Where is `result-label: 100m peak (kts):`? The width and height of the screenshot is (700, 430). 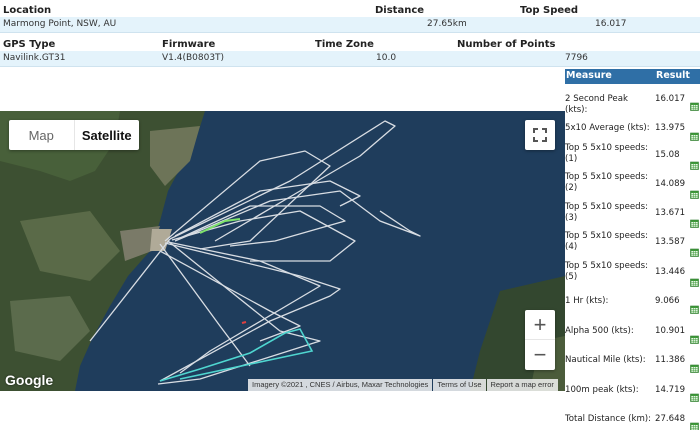 result-label: 100m peak (kts): is located at coordinates (602, 390).